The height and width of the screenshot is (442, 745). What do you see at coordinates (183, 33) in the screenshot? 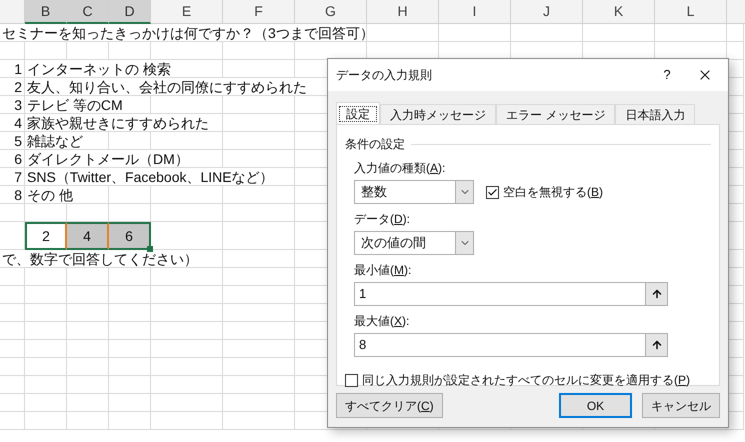
I see `table-cell: セミナーを知ったきっかけは何ですか？（3つまで回答可）` at bounding box center [183, 33].